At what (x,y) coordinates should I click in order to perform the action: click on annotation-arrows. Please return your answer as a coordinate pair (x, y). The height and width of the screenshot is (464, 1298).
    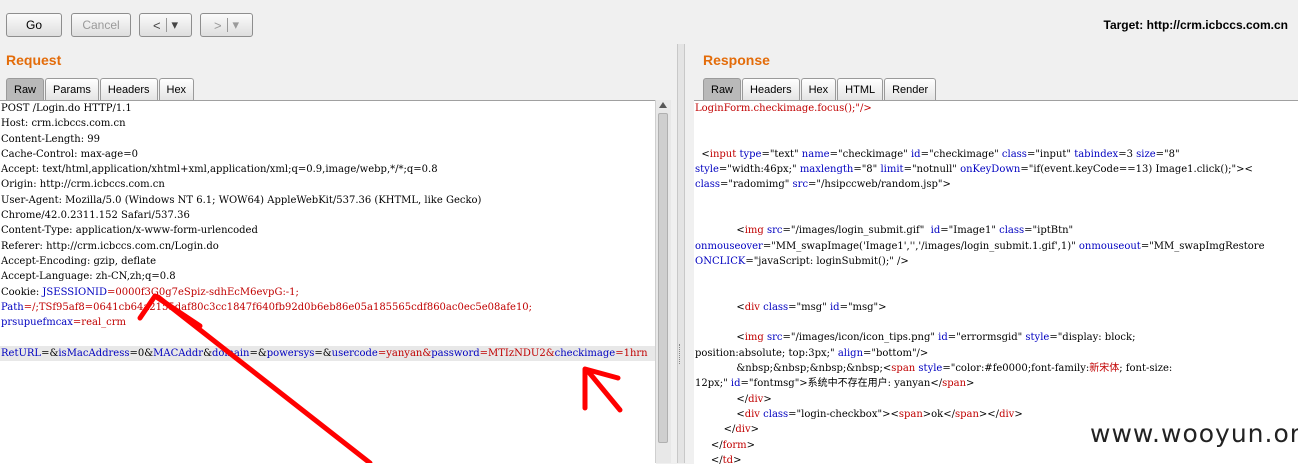
    Looking at the image, I should click on (380, 378).